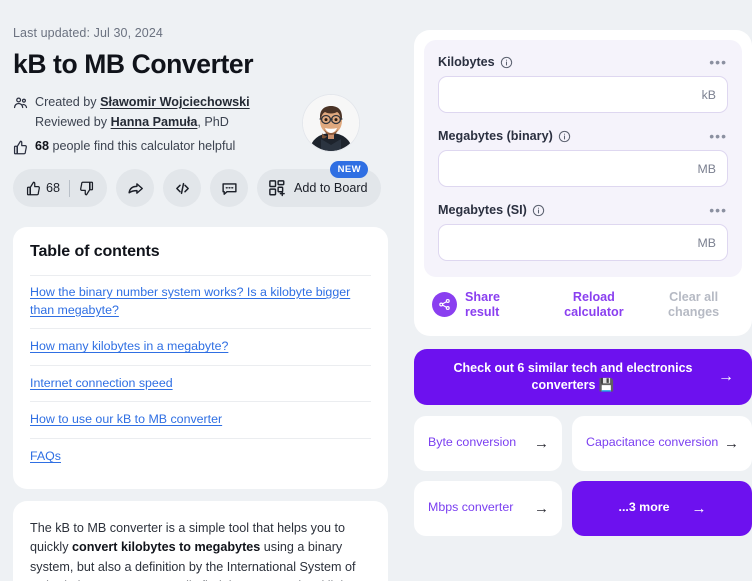 The height and width of the screenshot is (581, 752). I want to click on list-item: How to use our kB to MB converter, so click(200, 419).